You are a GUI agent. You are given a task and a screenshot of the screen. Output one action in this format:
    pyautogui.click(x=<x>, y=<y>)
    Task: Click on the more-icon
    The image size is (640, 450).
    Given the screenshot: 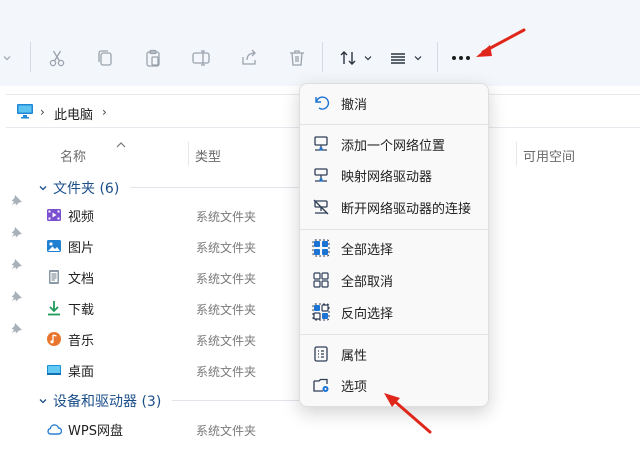 What is the action you would take?
    pyautogui.click(x=462, y=58)
    